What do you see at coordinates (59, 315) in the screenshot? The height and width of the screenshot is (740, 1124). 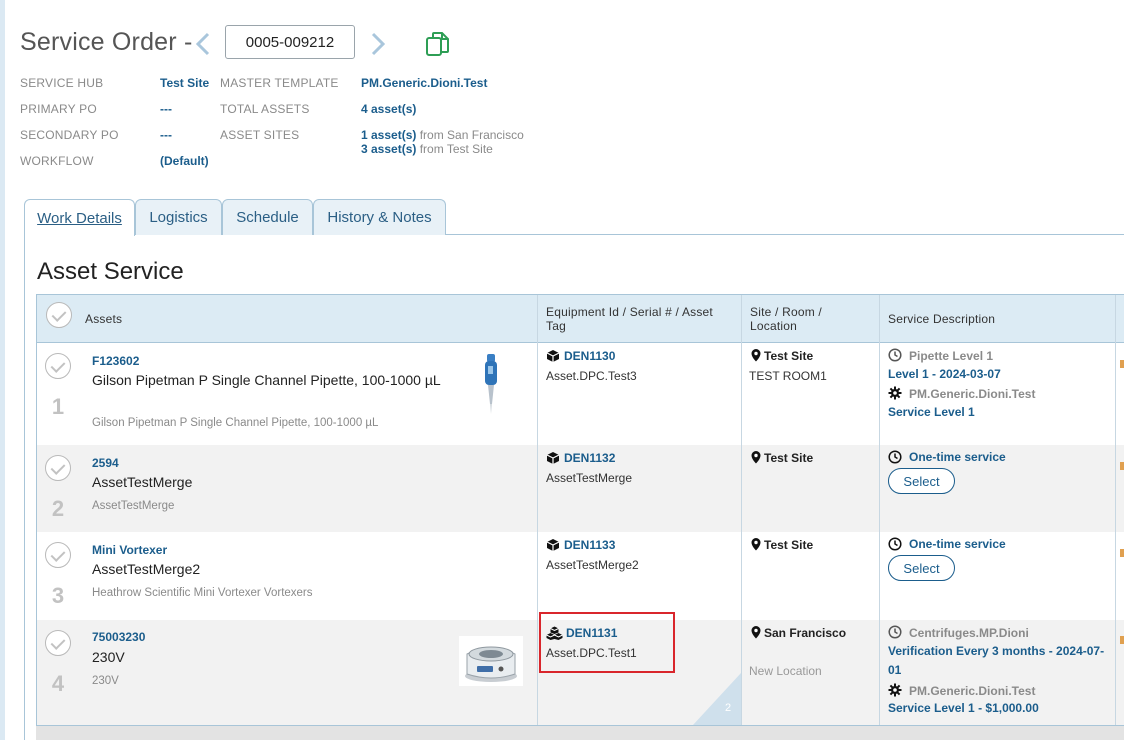 I see `select-all-checkbox` at bounding box center [59, 315].